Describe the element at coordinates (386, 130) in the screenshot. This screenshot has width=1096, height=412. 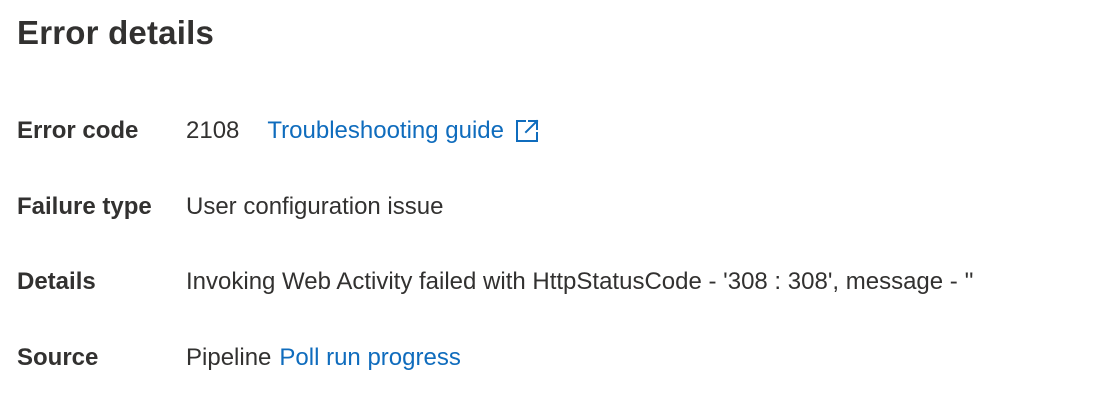
I see `troubleshooting-guide-label: Troubleshooting guide` at that location.